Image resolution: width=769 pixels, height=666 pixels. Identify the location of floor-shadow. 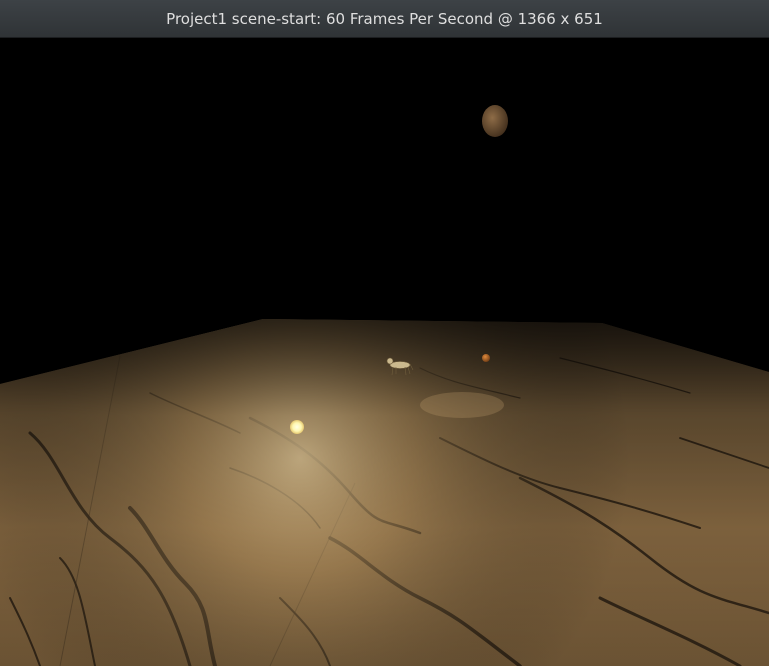
(462, 405).